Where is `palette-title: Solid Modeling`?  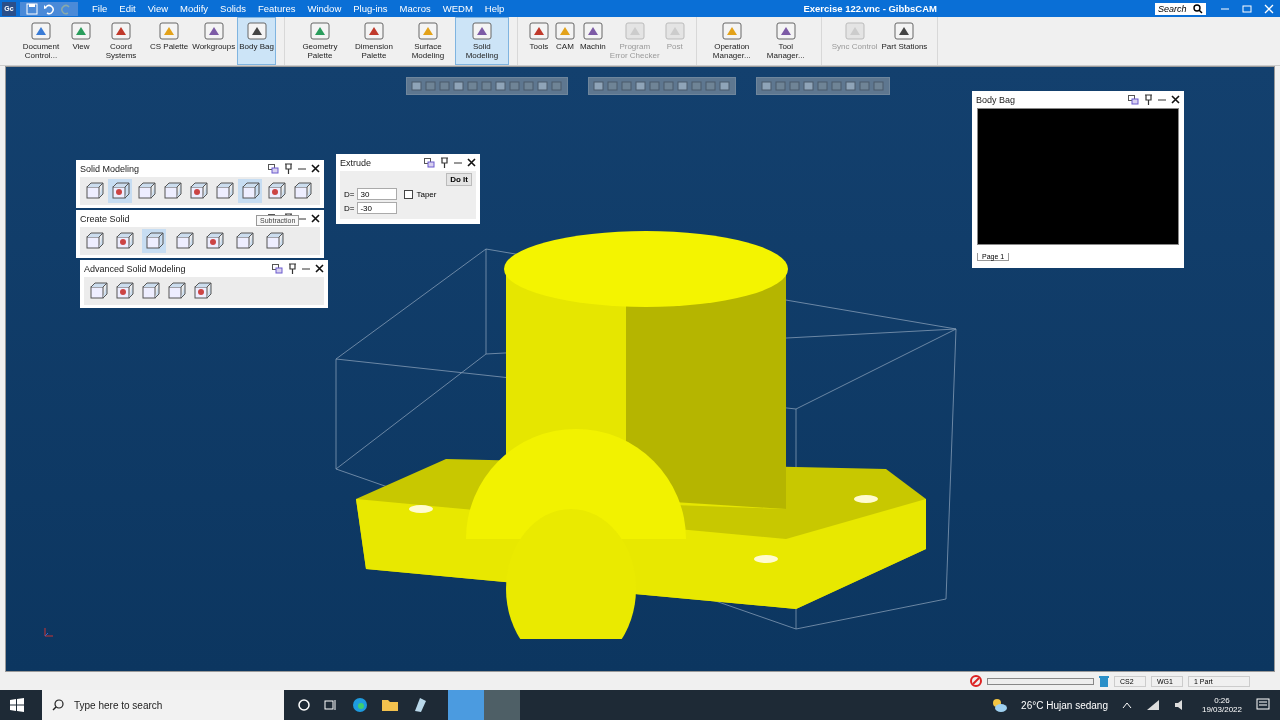
palette-title: Solid Modeling is located at coordinates (110, 168).